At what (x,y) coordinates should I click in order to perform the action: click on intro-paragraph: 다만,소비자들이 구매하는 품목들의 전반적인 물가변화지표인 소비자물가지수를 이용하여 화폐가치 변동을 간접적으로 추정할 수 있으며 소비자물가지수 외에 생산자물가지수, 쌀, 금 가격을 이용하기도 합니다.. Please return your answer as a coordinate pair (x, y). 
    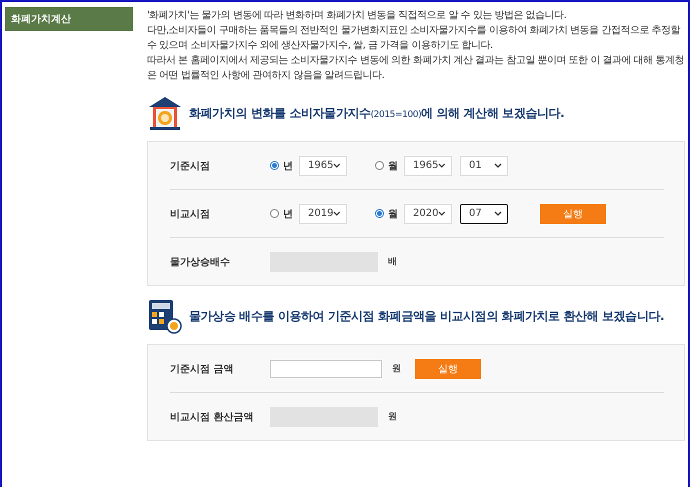
    Looking at the image, I should click on (414, 38).